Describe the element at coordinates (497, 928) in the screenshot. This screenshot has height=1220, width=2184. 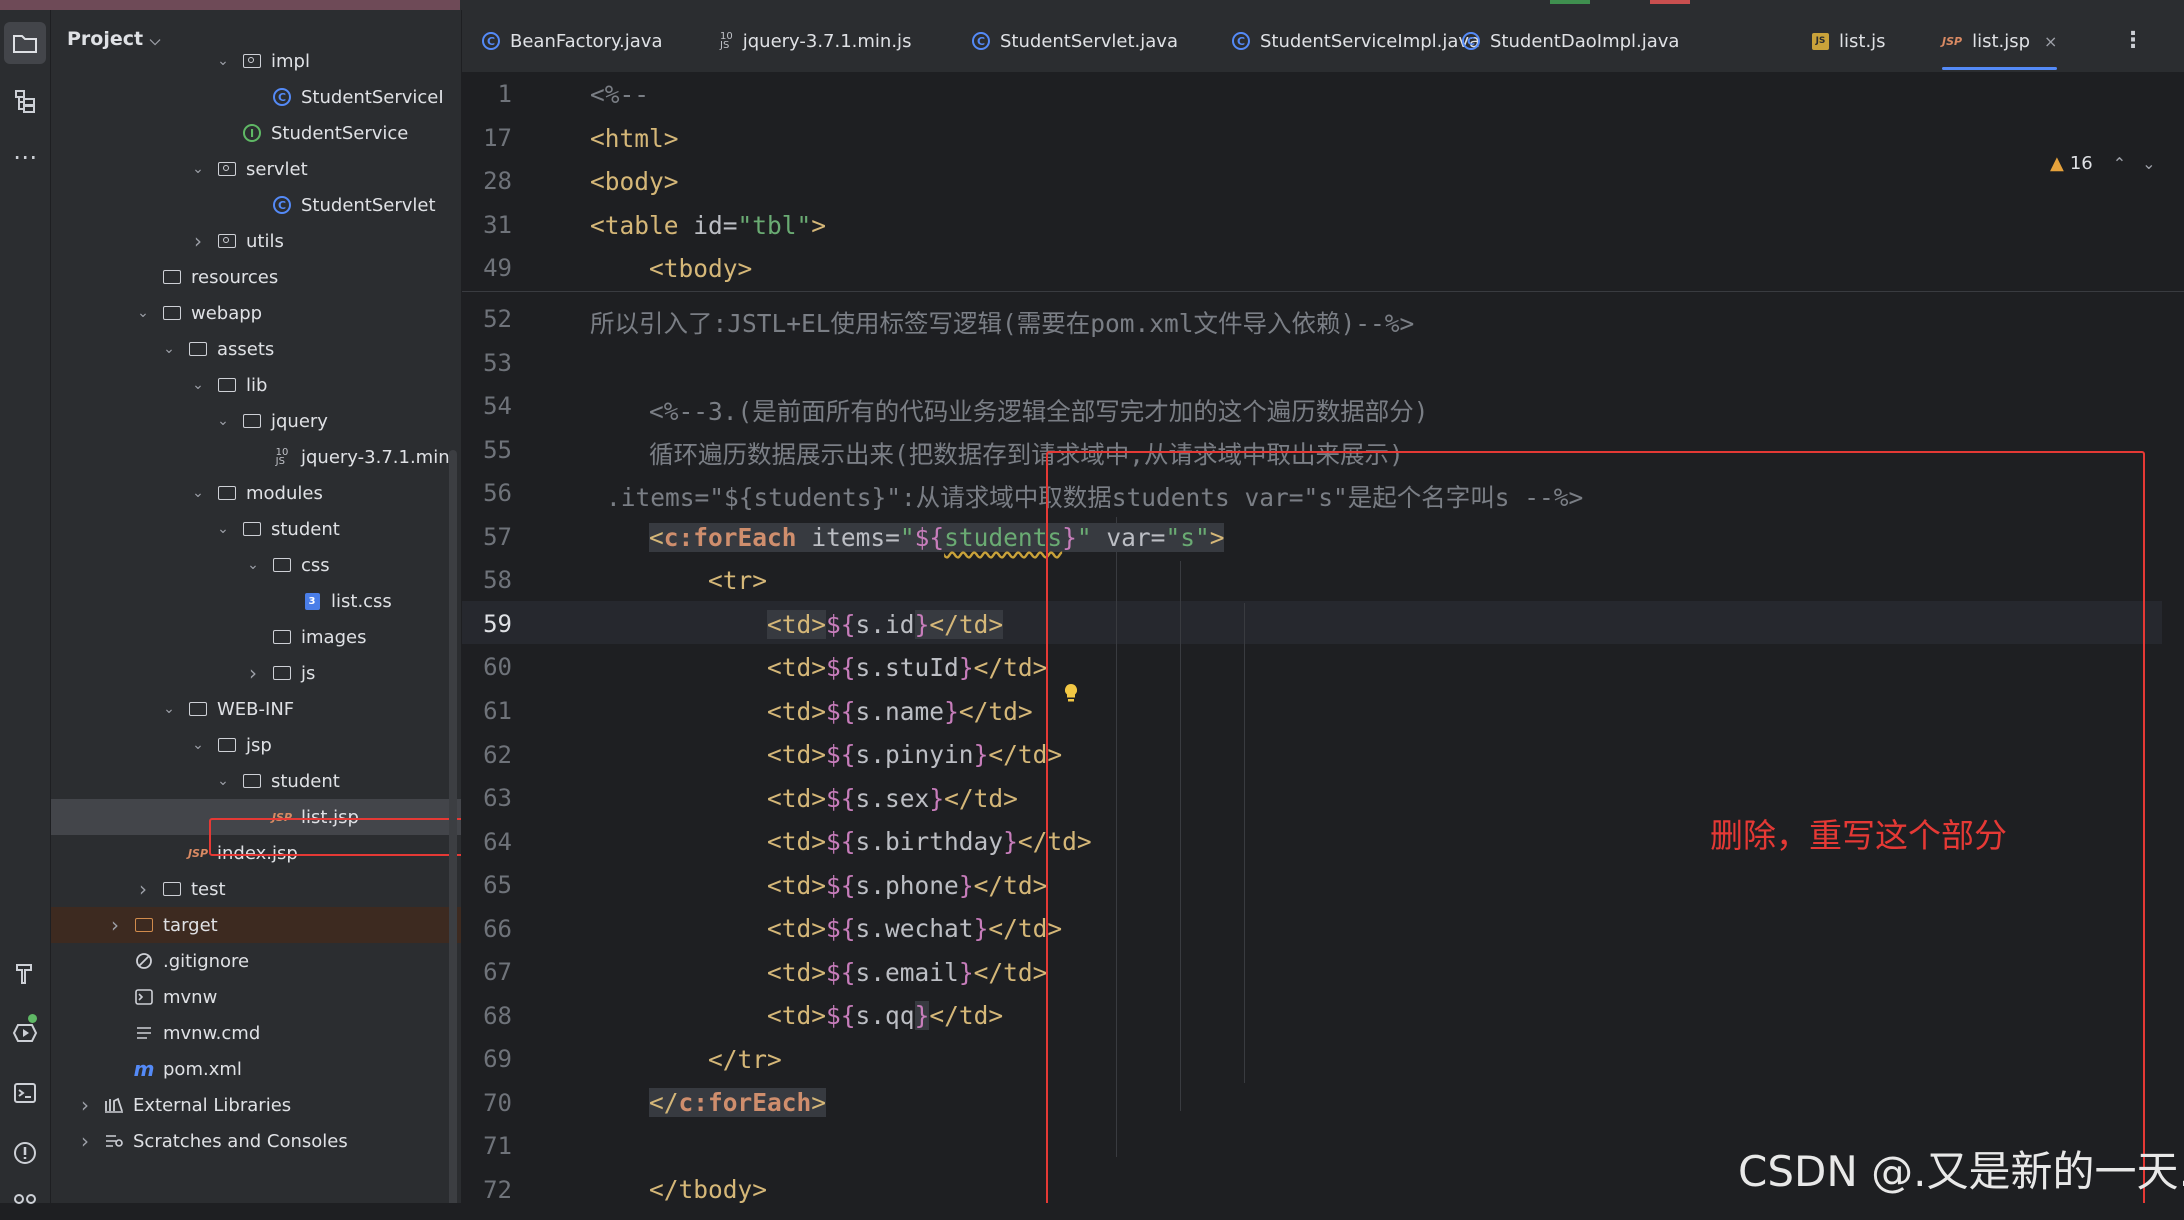
I see `line-number: 66` at that location.